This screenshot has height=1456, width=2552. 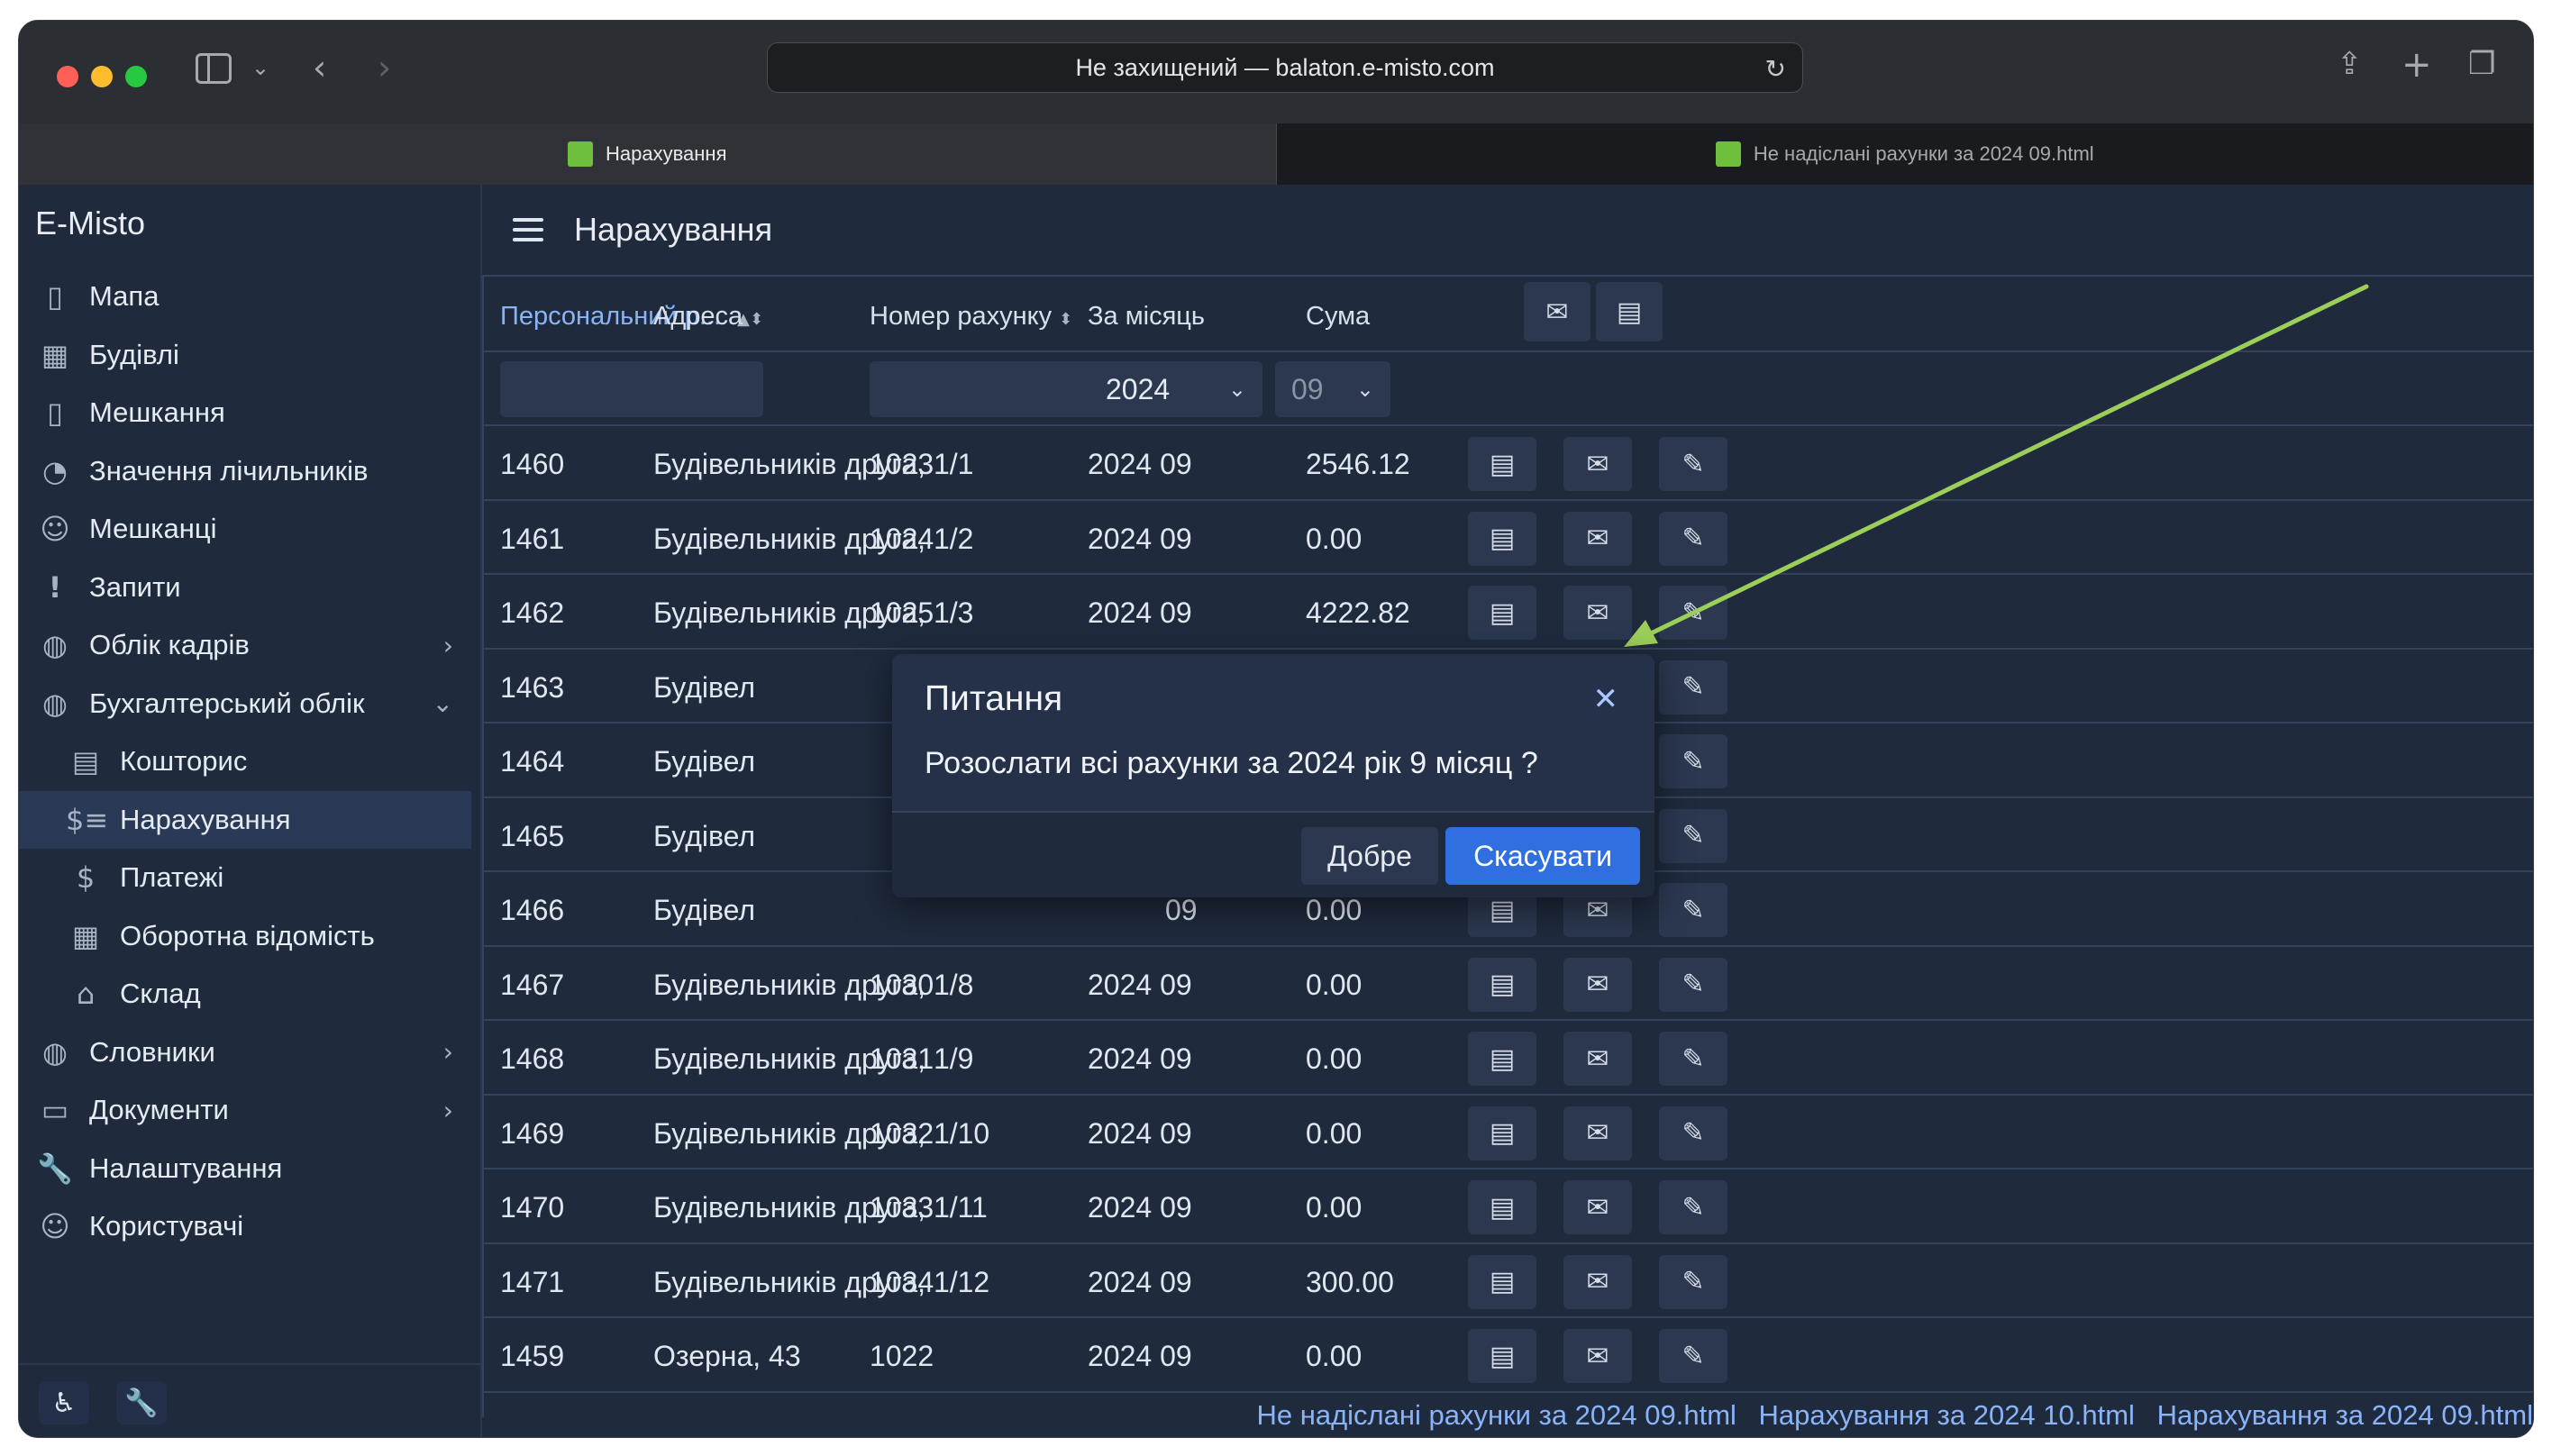 I want to click on send-all-button: ✉, so click(x=1557, y=311).